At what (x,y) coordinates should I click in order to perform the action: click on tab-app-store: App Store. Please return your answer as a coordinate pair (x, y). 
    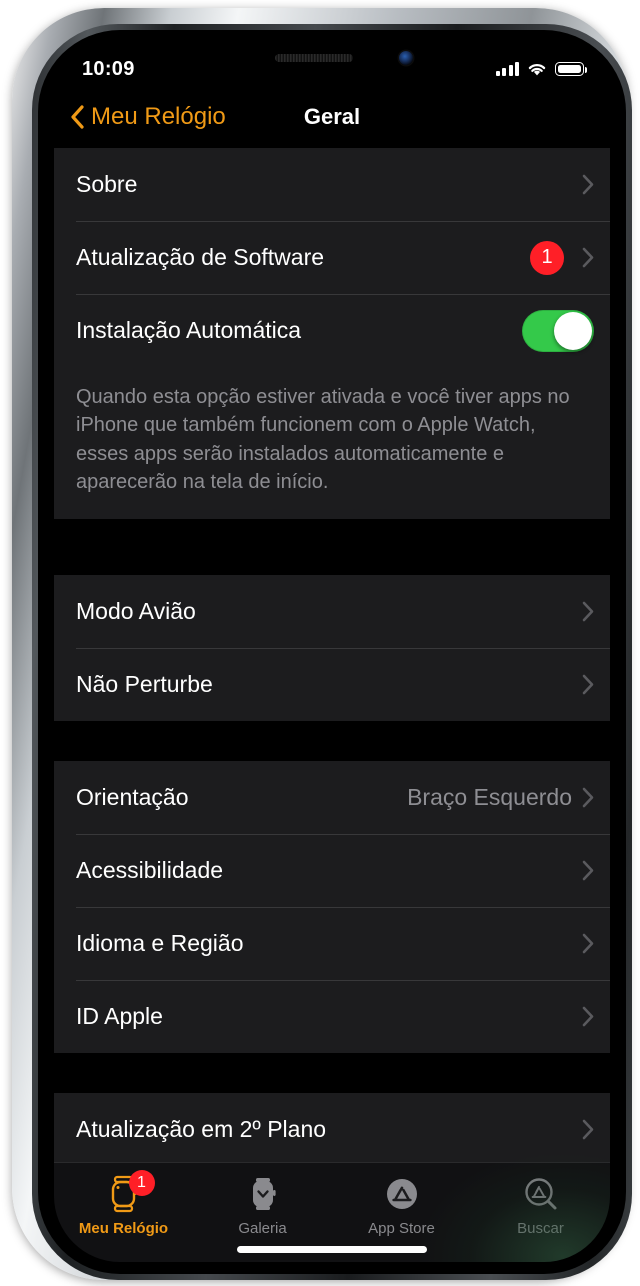
    Looking at the image, I should click on (401, 1205).